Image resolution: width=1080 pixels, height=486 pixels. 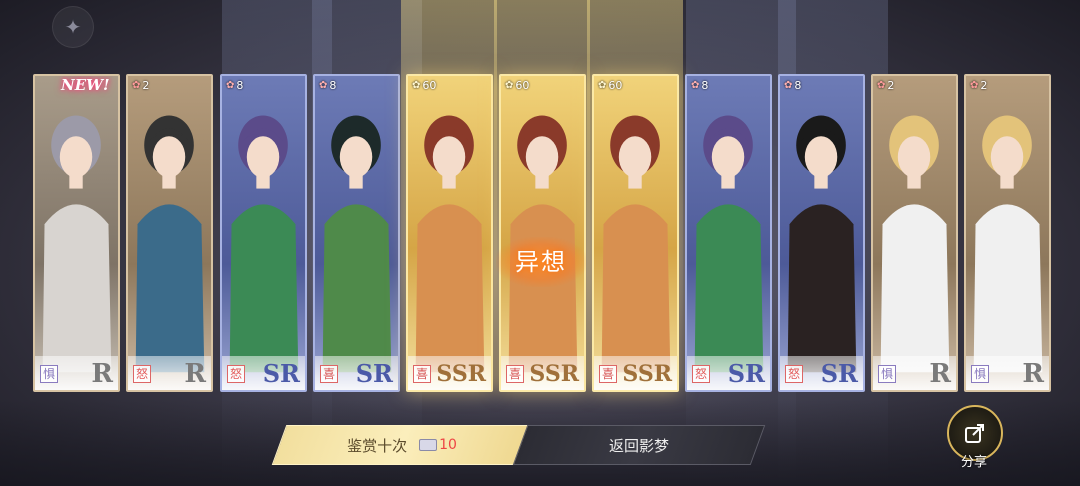 I want to click on return-label: 返回影梦, so click(x=638, y=445).